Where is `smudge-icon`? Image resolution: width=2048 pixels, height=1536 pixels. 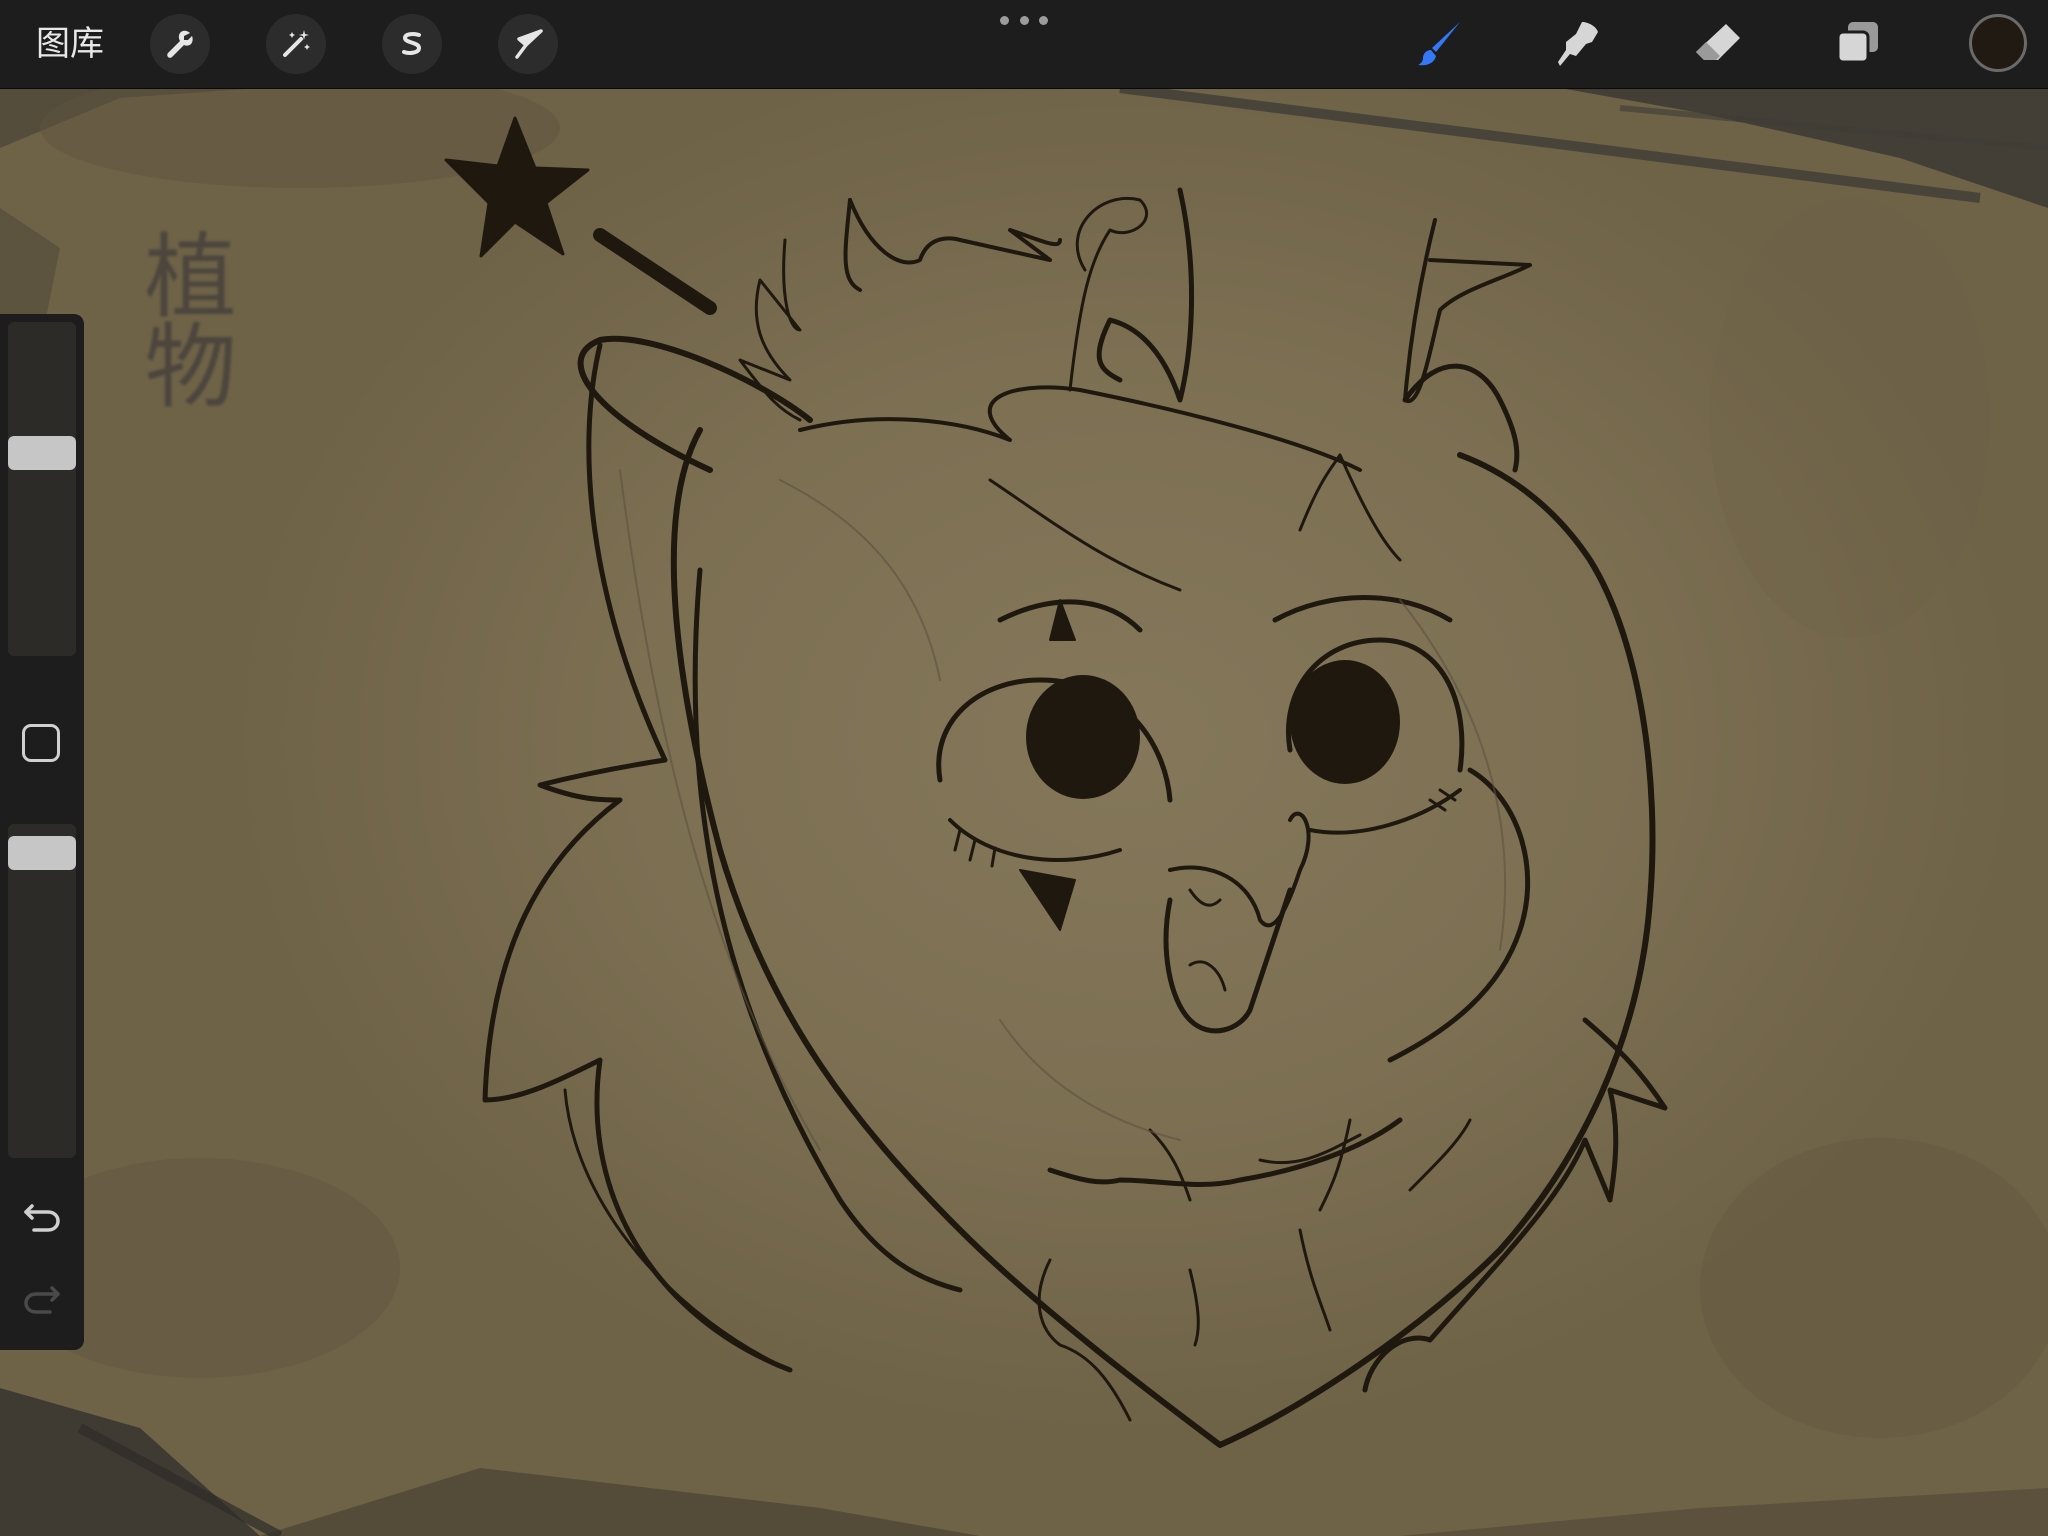
smudge-icon is located at coordinates (1578, 44).